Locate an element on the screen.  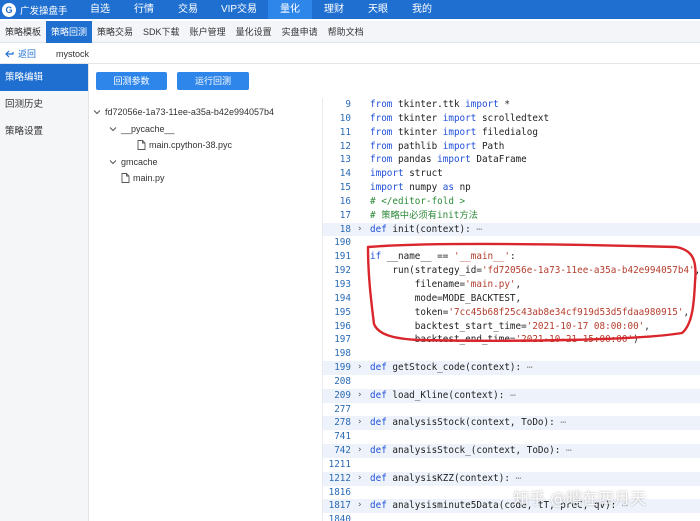
tree-folder: gmcache is located at coordinates (206, 162).